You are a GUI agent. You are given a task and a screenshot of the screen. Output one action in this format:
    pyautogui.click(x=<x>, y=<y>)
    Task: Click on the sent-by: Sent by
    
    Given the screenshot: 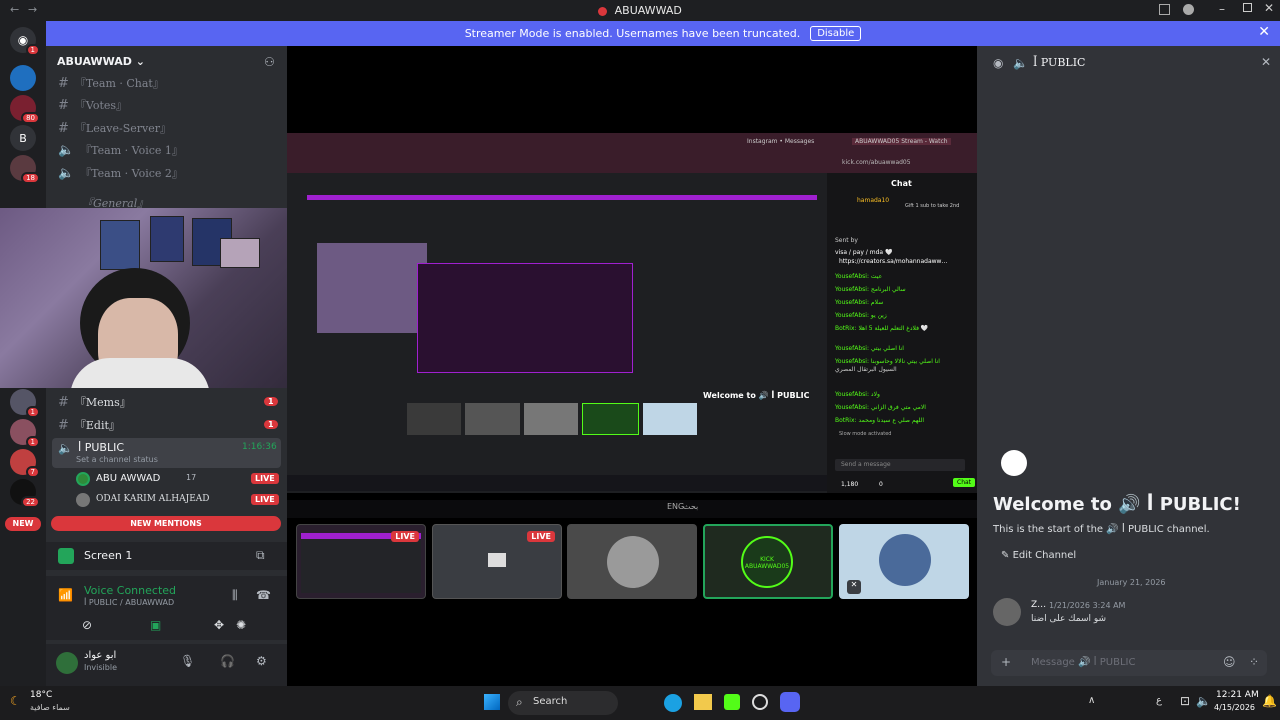 What is the action you would take?
    pyautogui.click(x=846, y=240)
    